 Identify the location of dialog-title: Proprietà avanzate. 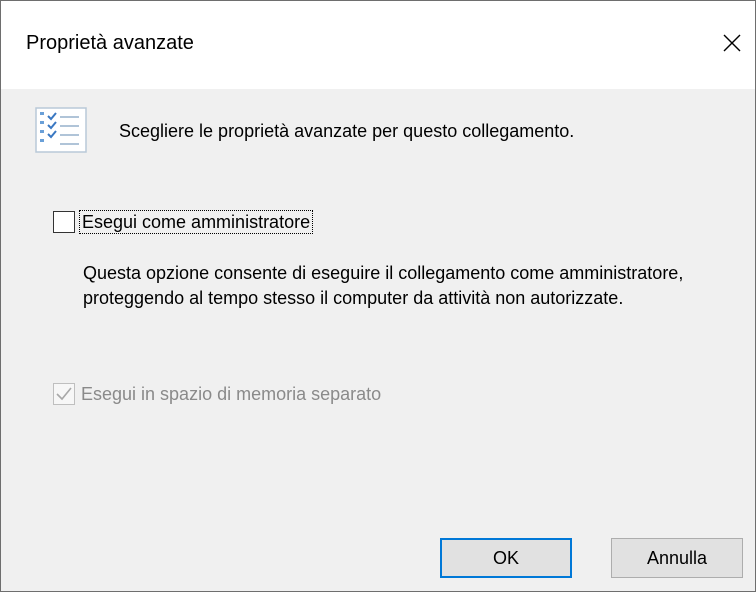
(110, 43).